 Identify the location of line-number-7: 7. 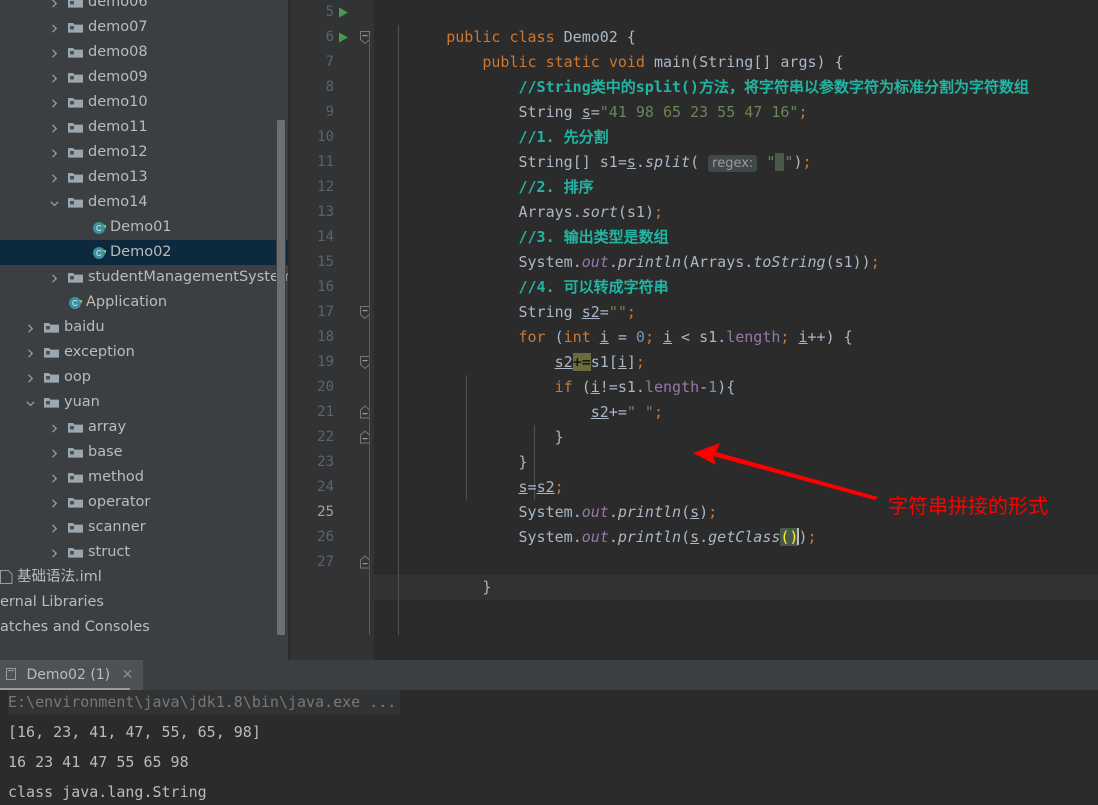
(312, 62).